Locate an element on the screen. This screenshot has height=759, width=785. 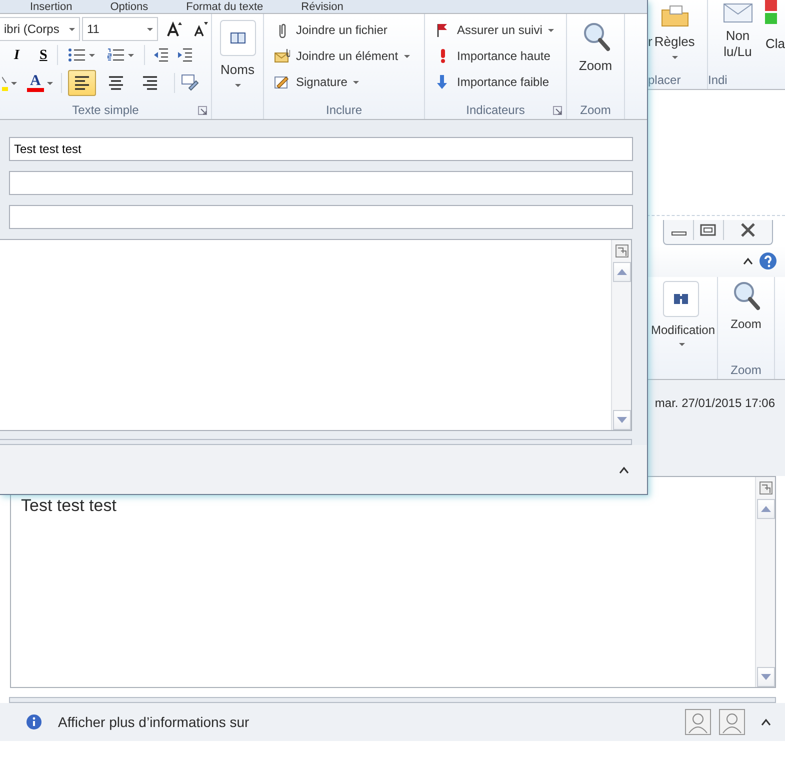
styles-icon is located at coordinates (189, 83).